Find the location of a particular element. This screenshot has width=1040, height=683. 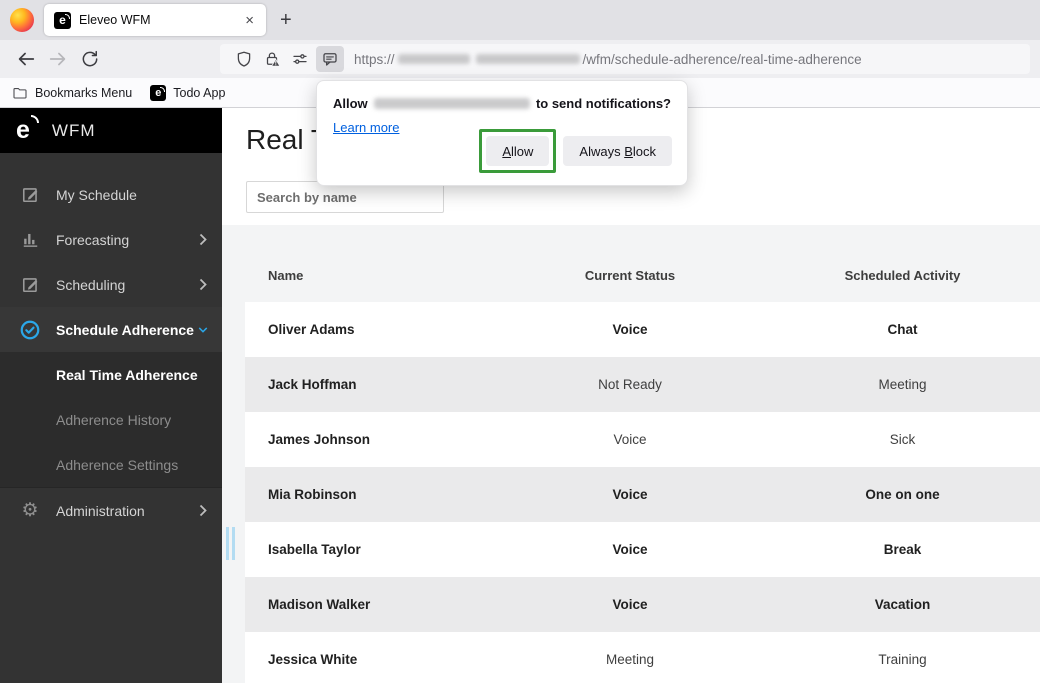

permissions-icon is located at coordinates (300, 59).